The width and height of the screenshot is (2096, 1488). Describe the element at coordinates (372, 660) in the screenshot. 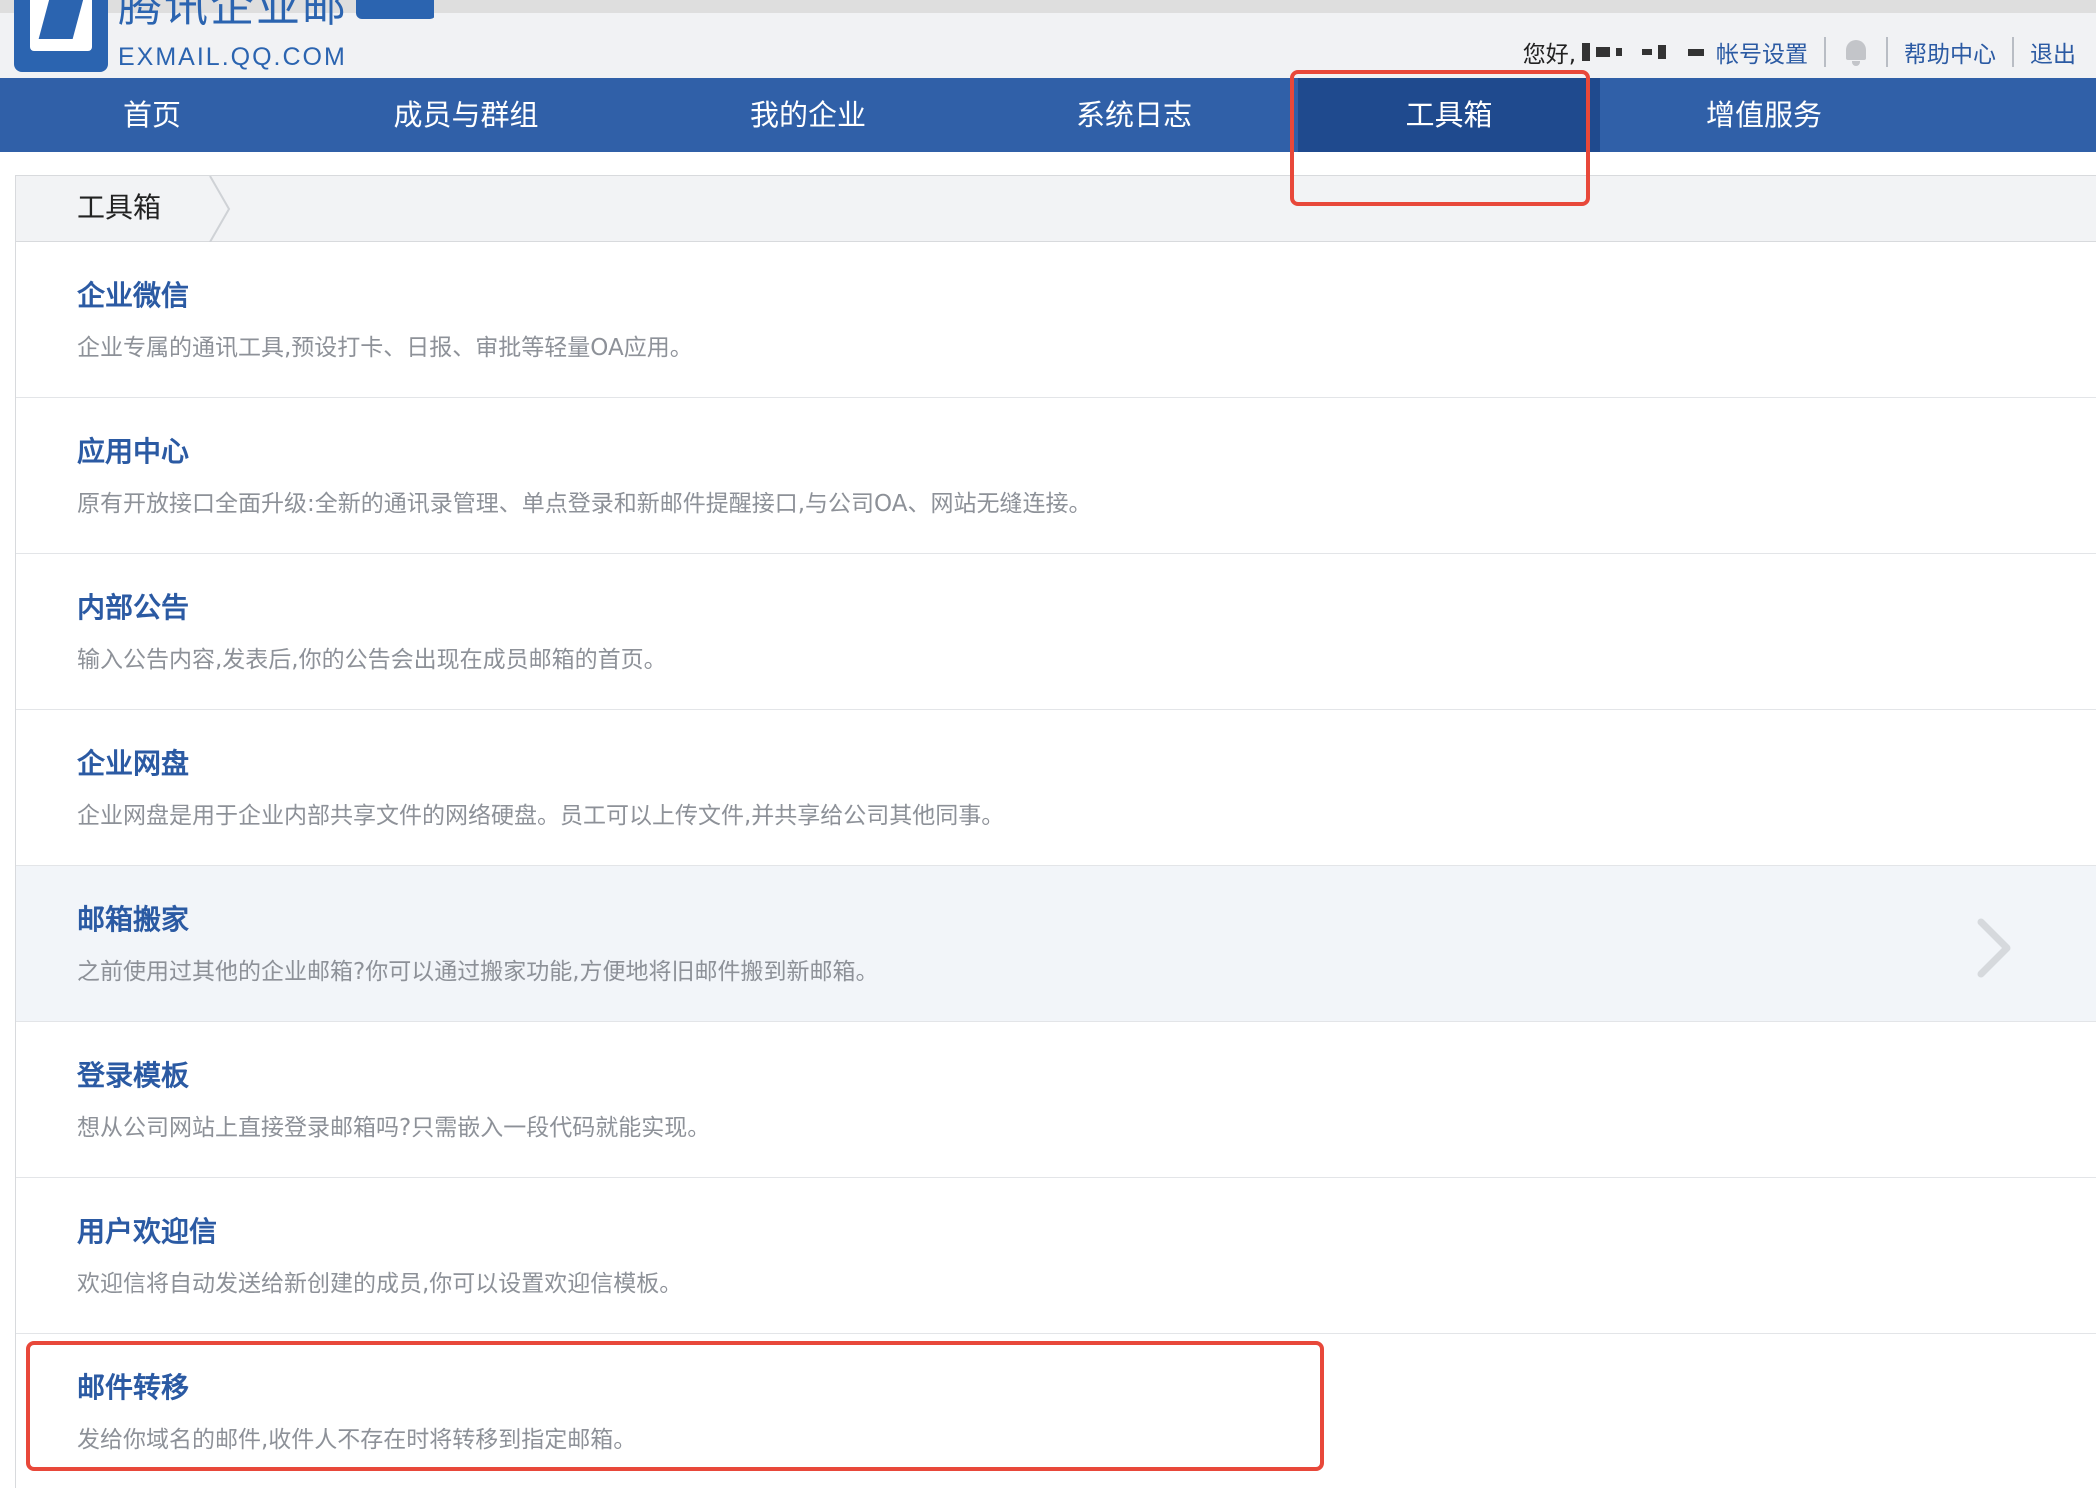

I see `tool-desc: 输入公告内容,发表后,你的公告会出现在成员邮箱的首页。` at that location.